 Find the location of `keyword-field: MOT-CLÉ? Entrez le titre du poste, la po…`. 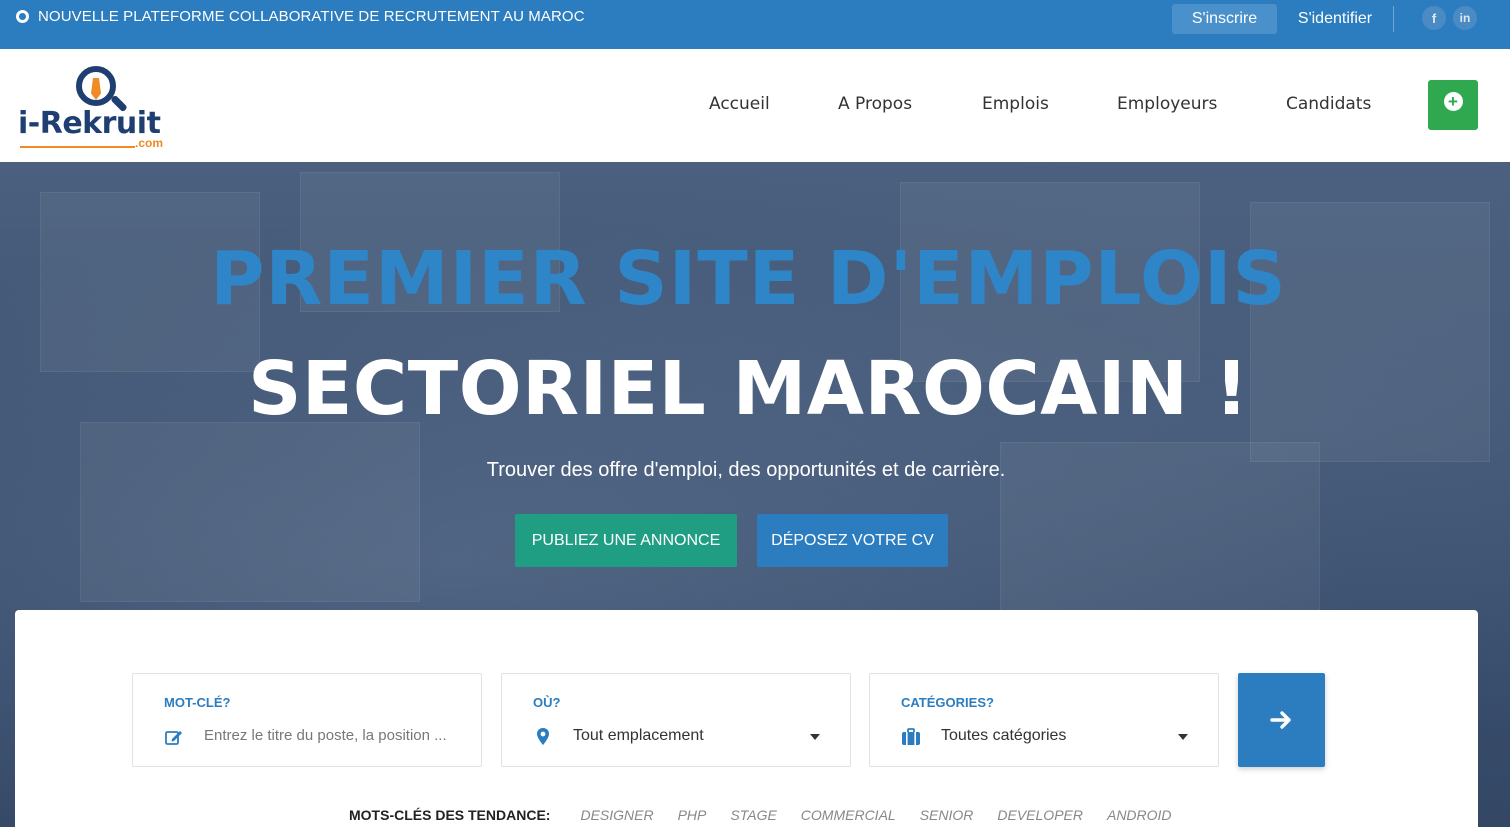

keyword-field: MOT-CLÉ? Entrez le titre du poste, la po… is located at coordinates (307, 720).